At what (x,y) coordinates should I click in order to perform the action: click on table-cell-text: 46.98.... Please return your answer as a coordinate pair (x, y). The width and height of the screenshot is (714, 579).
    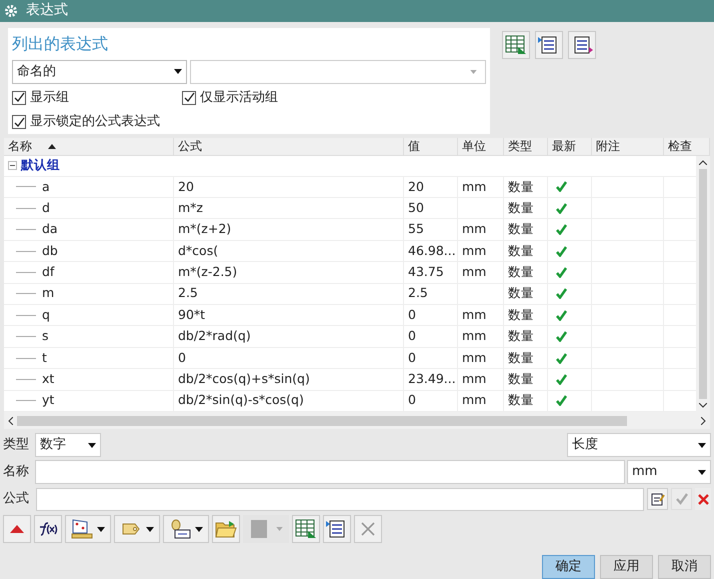
    Looking at the image, I should click on (432, 251).